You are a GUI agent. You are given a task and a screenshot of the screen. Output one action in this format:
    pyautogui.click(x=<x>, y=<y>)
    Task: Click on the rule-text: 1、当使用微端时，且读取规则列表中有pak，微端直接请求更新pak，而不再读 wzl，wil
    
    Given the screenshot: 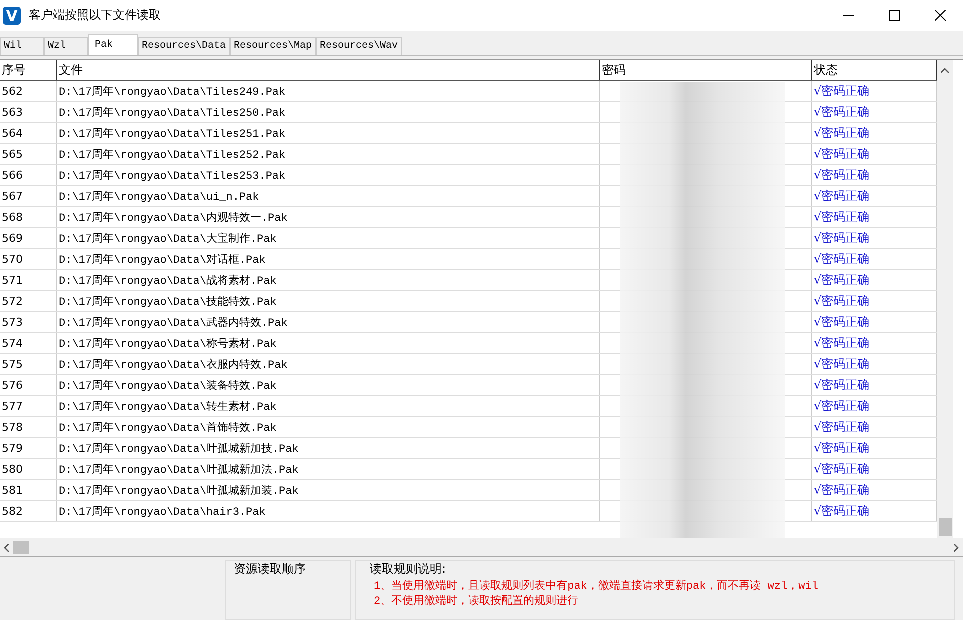 What is the action you would take?
    pyautogui.click(x=597, y=587)
    